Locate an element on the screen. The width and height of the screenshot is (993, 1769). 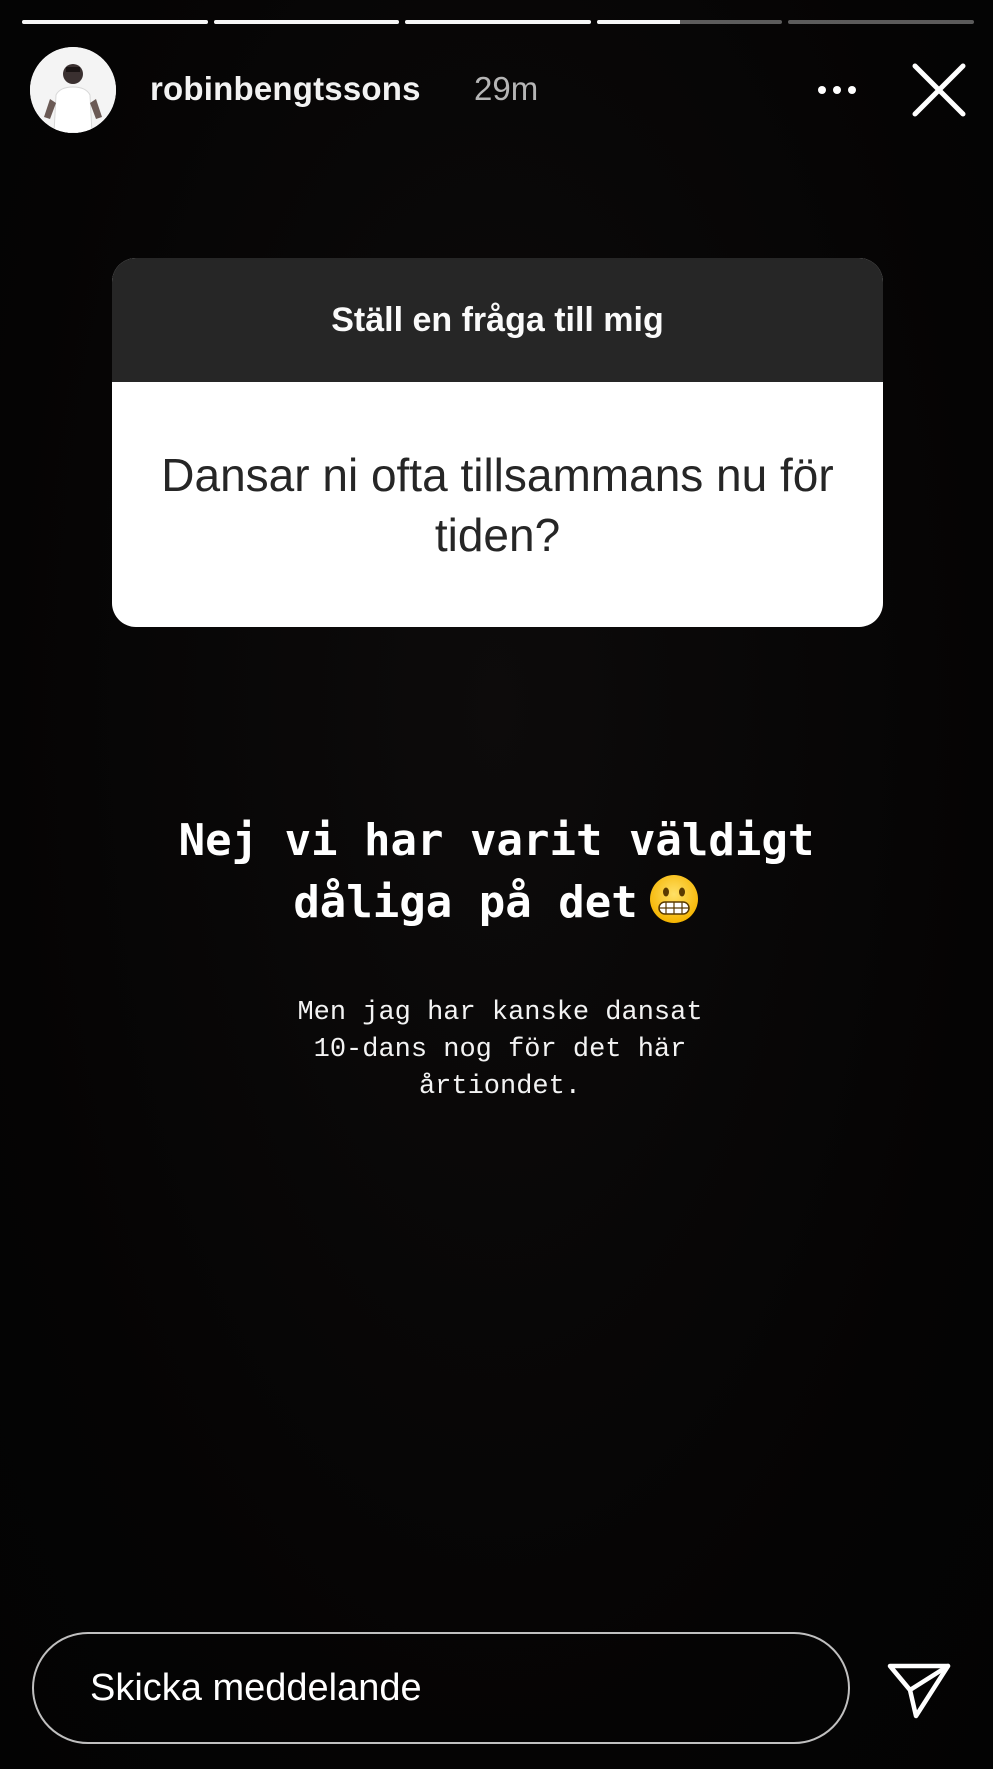
question-sticker-title: Ställ en fråga till mig is located at coordinates (497, 320).